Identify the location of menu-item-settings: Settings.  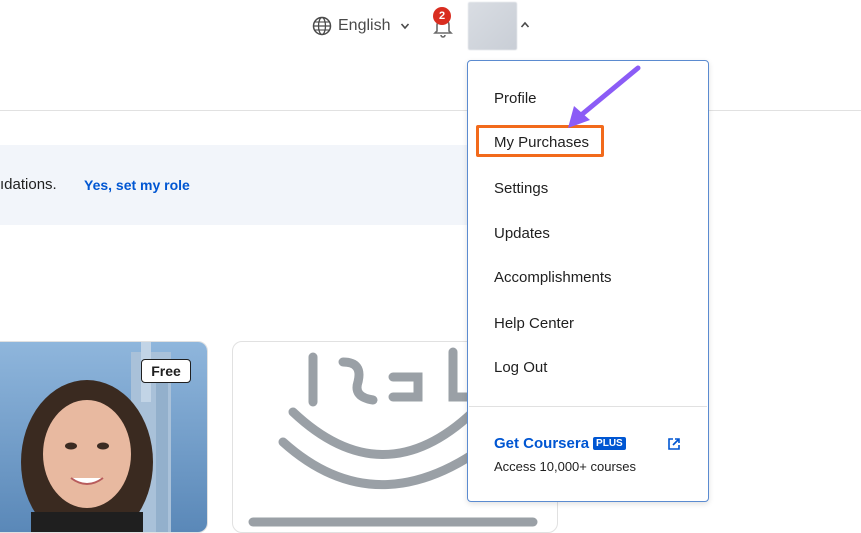
(521, 188).